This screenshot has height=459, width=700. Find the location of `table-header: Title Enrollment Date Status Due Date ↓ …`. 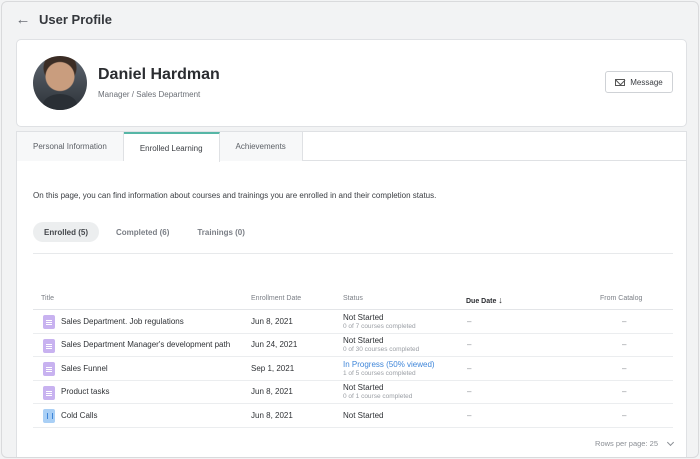

table-header: Title Enrollment Date Status Due Date ↓ … is located at coordinates (353, 299).